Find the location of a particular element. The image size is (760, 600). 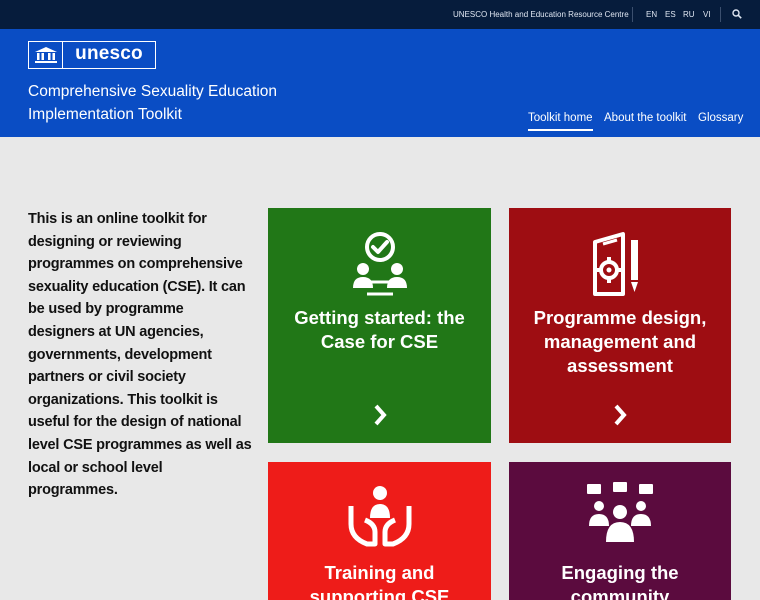

search-icon is located at coordinates (737, 14).